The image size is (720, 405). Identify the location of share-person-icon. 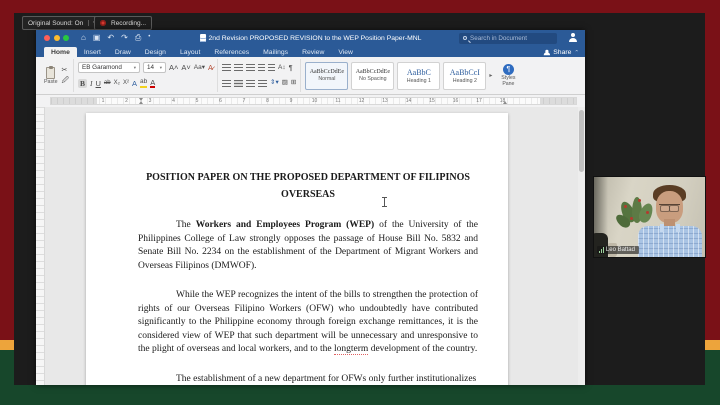
(547, 53).